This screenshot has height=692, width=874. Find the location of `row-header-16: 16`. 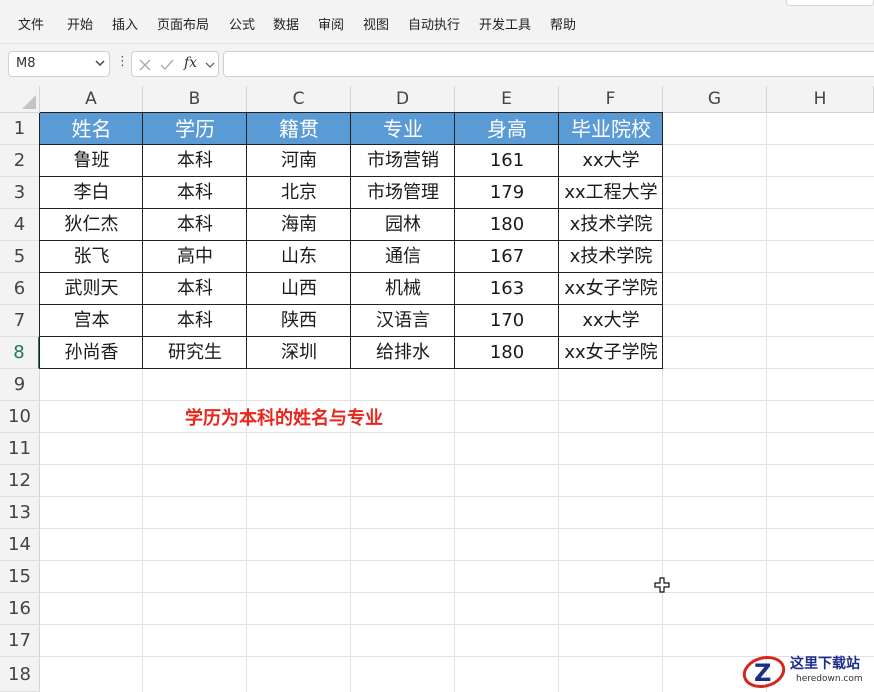

row-header-16: 16 is located at coordinates (20, 609).